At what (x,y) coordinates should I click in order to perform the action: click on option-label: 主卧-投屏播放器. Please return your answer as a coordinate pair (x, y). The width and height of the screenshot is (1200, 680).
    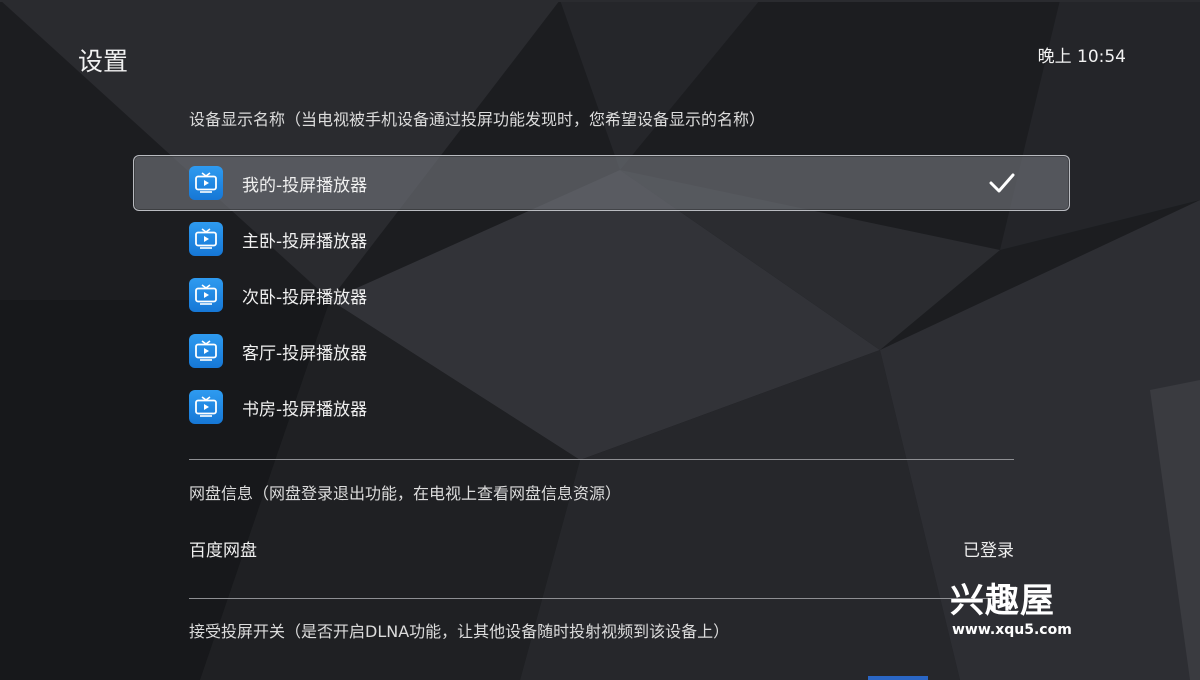
    Looking at the image, I should click on (305, 241).